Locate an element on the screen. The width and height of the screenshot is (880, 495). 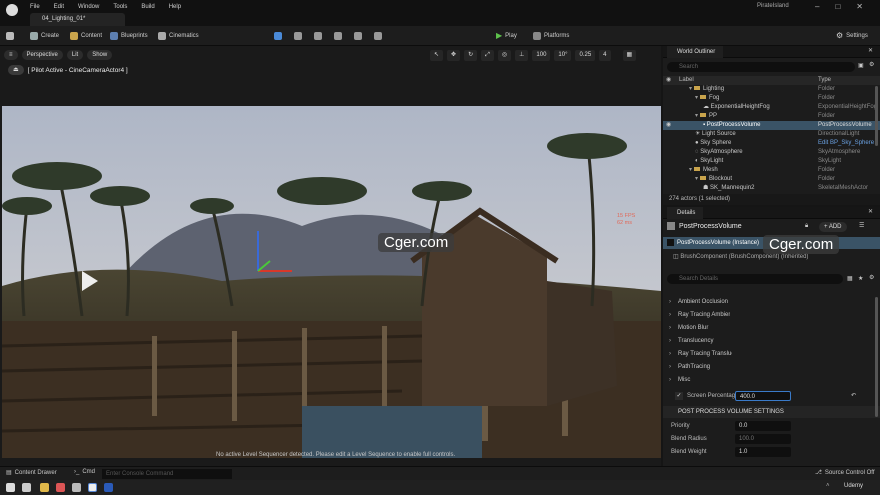
mesh-paint-icon is located at coordinates (338, 36).